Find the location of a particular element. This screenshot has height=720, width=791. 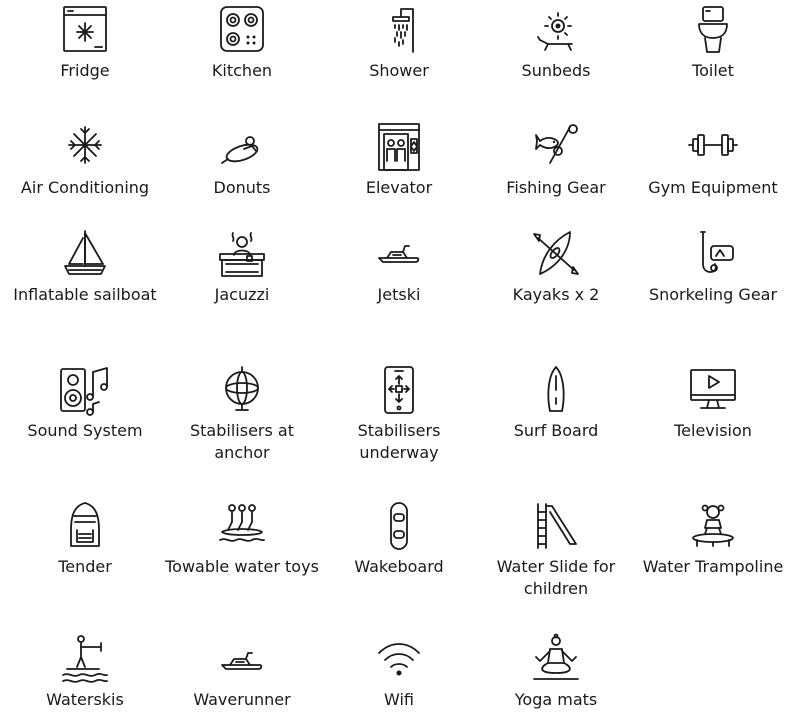

amenity-label: Water Slide for children is located at coordinates (556, 577).